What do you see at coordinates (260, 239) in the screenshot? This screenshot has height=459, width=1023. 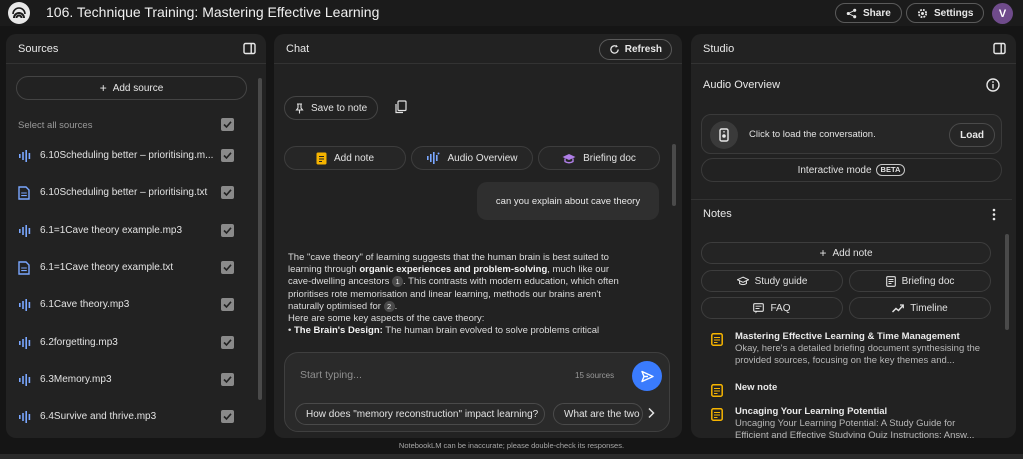 I see `sources-scrollbar` at bounding box center [260, 239].